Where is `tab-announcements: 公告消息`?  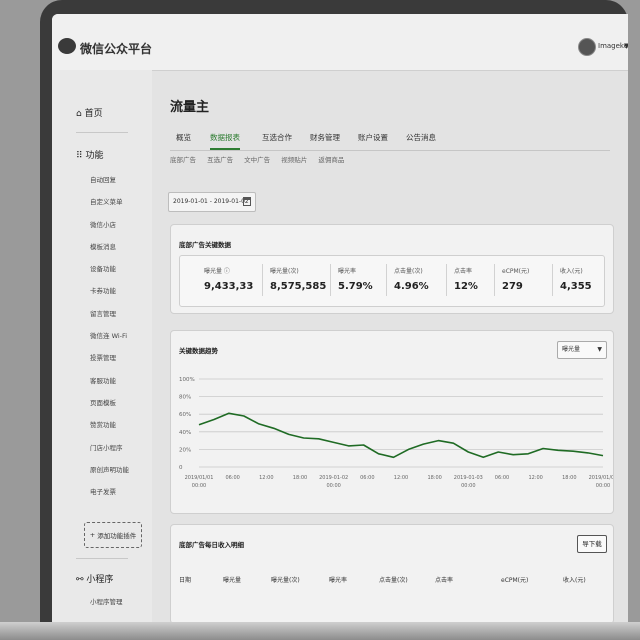 tab-announcements: 公告消息 is located at coordinates (421, 137).